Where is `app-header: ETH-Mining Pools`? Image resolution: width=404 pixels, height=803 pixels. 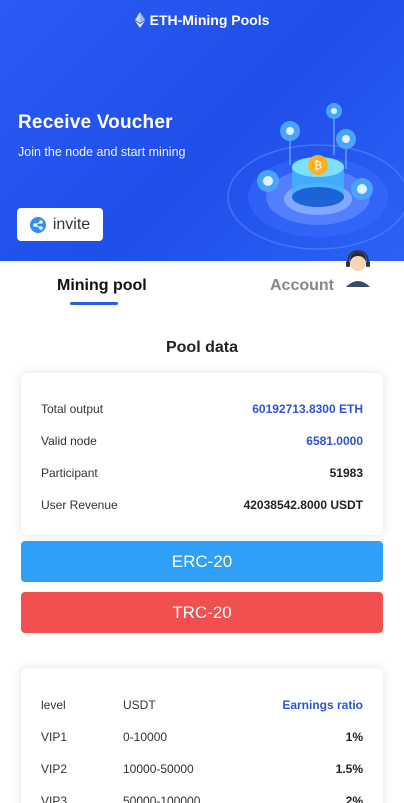
app-header: ETH-Mining Pools is located at coordinates (202, 20).